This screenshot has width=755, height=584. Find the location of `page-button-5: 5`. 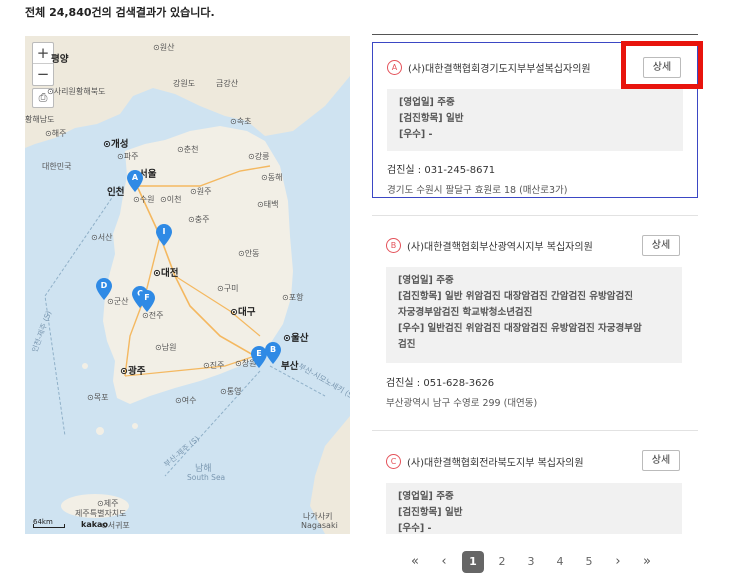

page-button-5: 5 is located at coordinates (589, 562).